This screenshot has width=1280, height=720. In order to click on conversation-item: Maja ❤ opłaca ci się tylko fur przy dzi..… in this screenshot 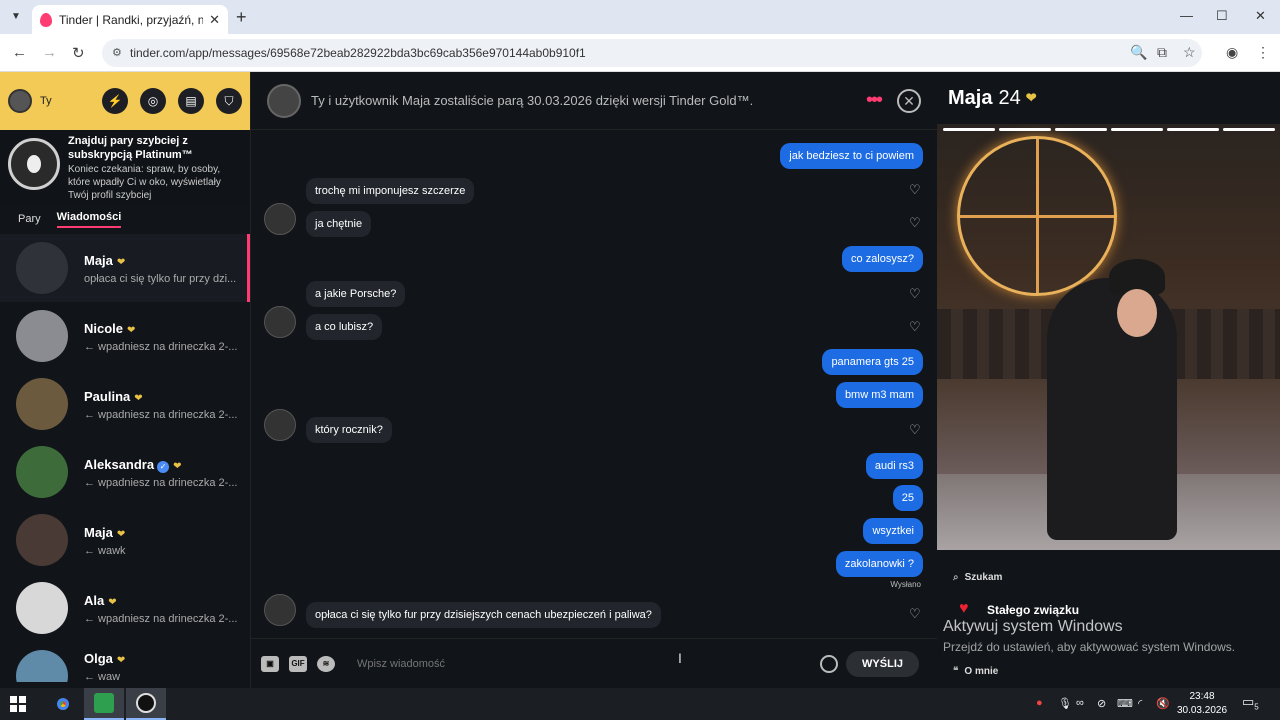, I will do `click(125, 268)`.